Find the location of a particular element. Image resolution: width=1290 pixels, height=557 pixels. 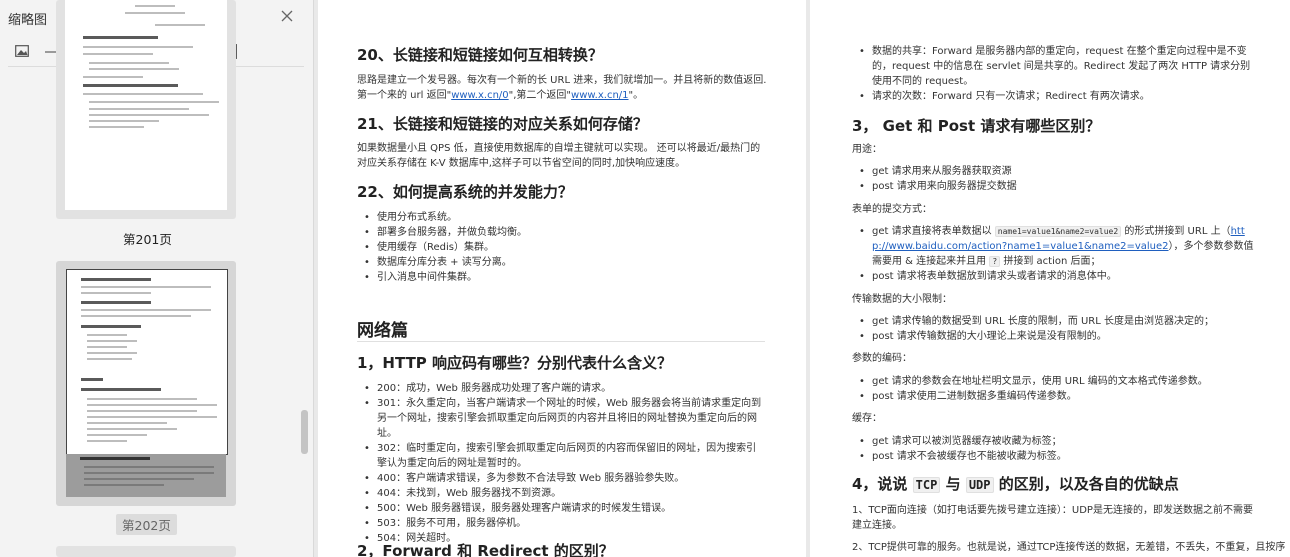

thumbnail-preview-continued is located at coordinates (146, 475).